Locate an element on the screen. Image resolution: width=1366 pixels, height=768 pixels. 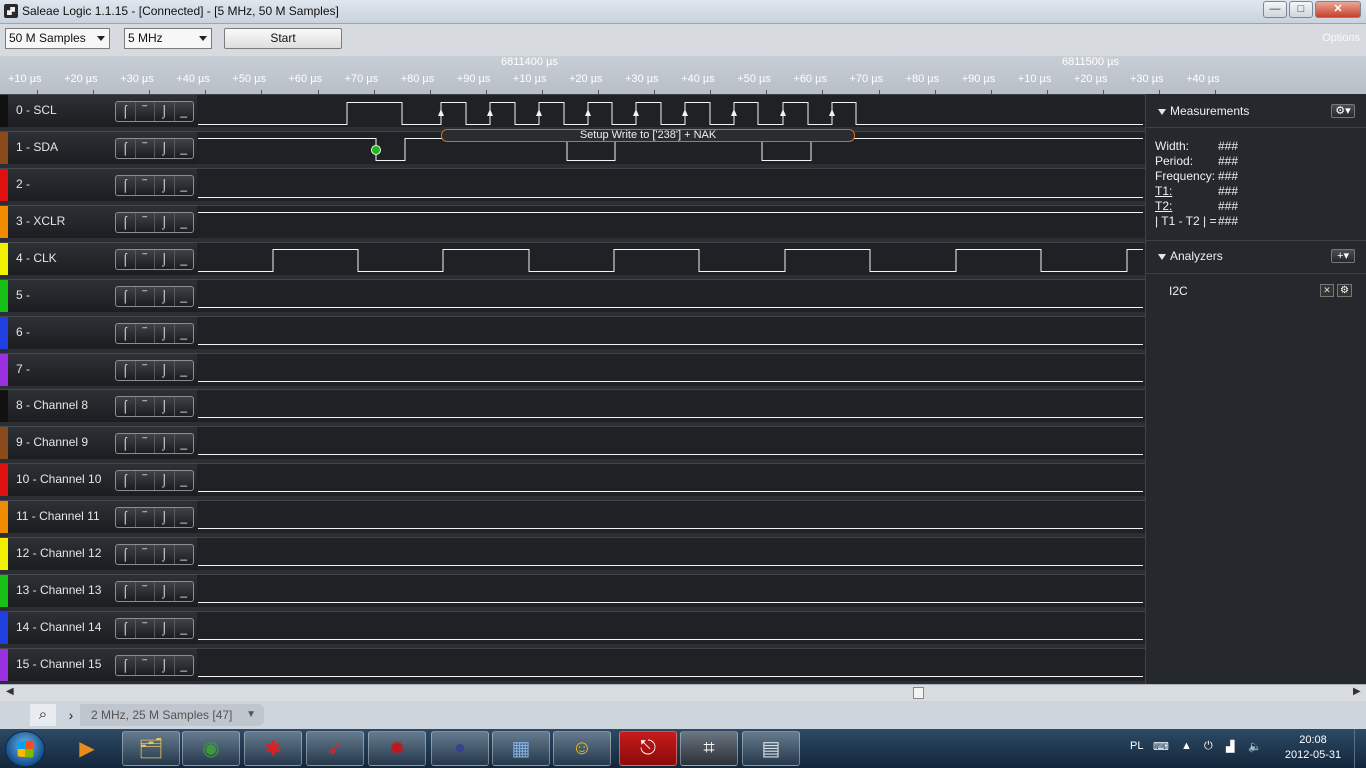
channel-label-panel: 13 - Channel 13 ⌠ ‾ ⌡ _ is located at coordinates (98, 591).